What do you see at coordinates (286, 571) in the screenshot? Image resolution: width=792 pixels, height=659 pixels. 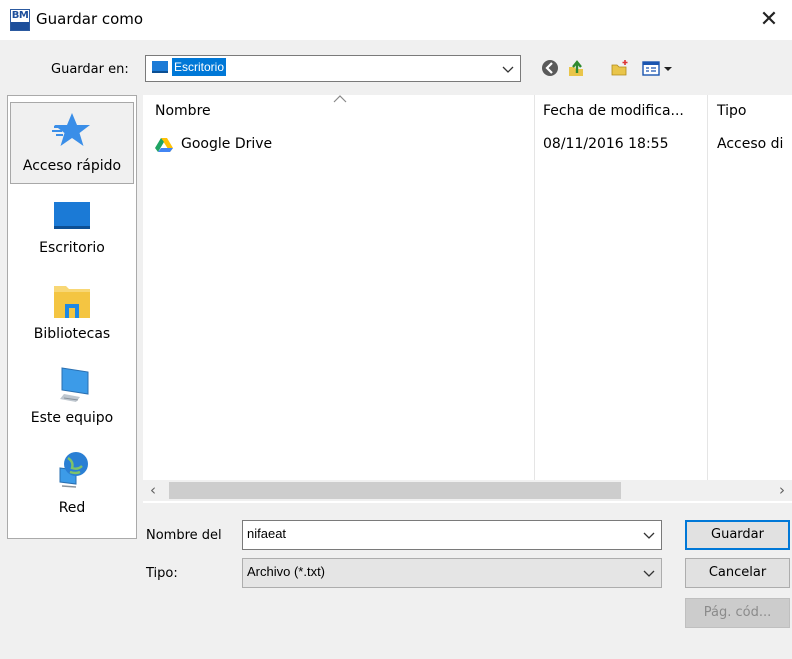 I see `type-select-value: Archivo (*.txt)` at bounding box center [286, 571].